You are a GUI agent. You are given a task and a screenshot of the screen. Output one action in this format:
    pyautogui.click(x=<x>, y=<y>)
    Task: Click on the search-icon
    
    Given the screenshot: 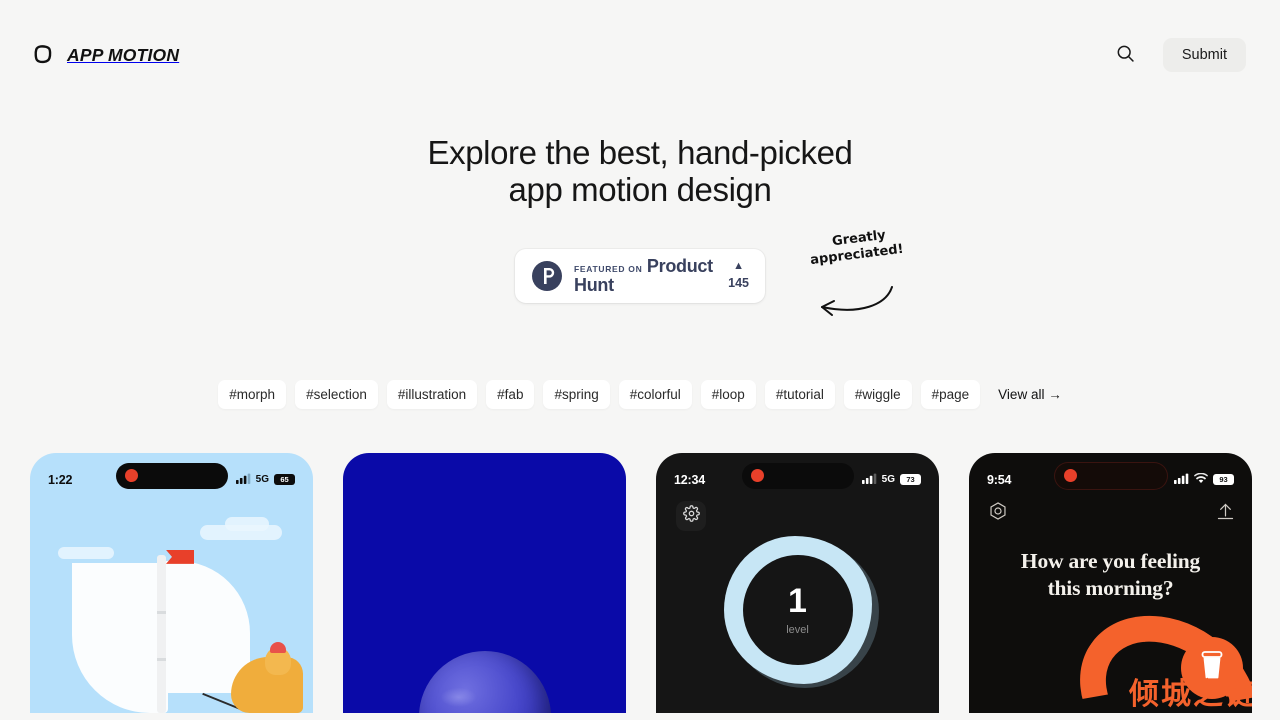 What is the action you would take?
    pyautogui.click(x=1125, y=55)
    